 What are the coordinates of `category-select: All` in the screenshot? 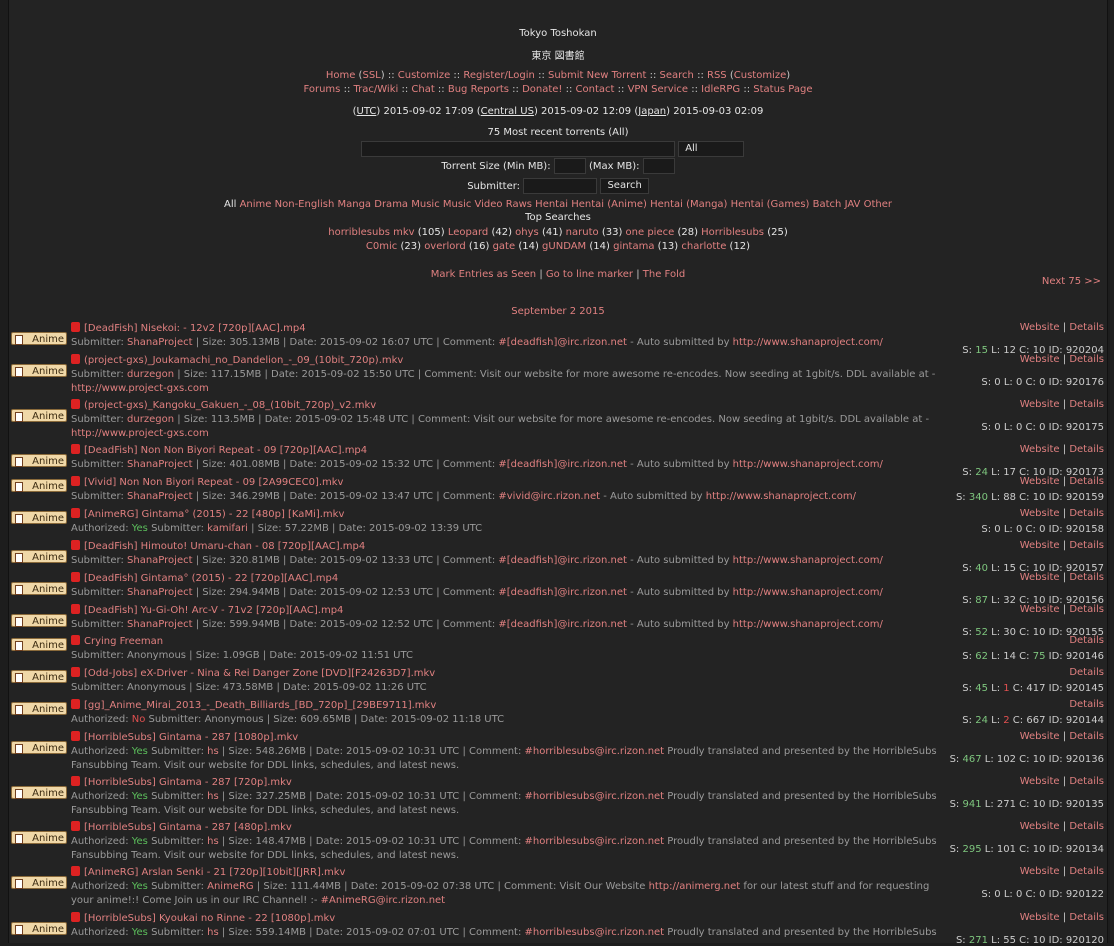 It's located at (711, 149).